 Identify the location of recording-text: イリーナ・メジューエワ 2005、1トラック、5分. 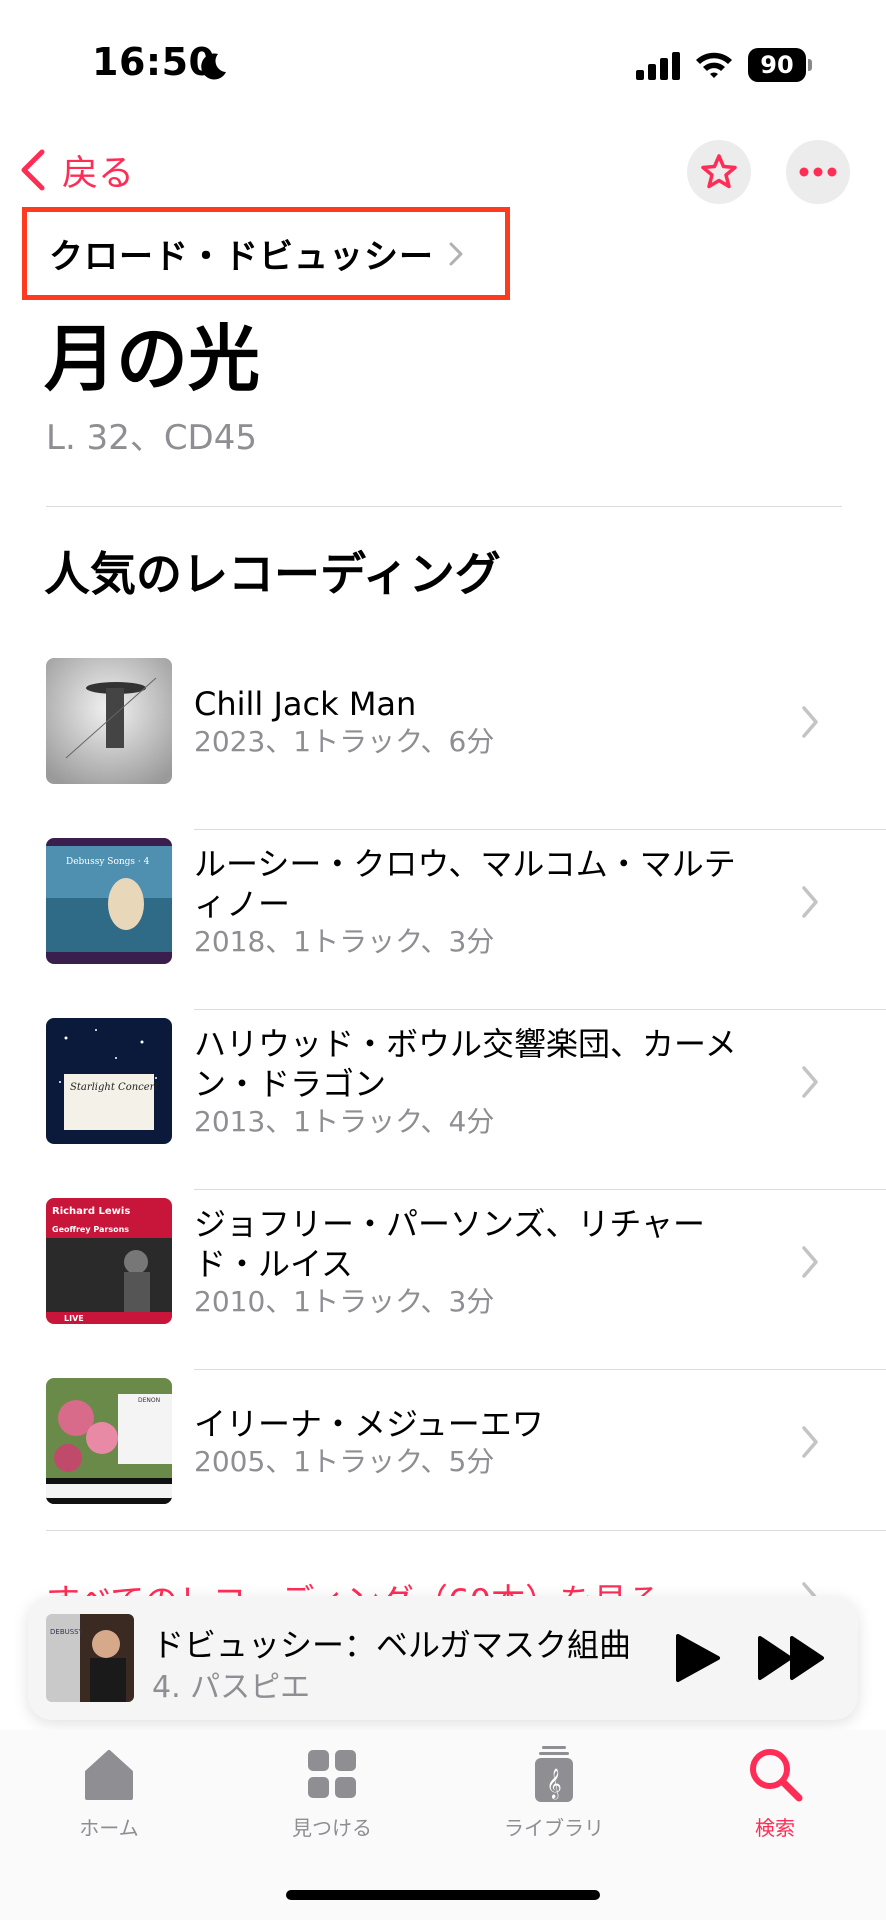
(474, 1442).